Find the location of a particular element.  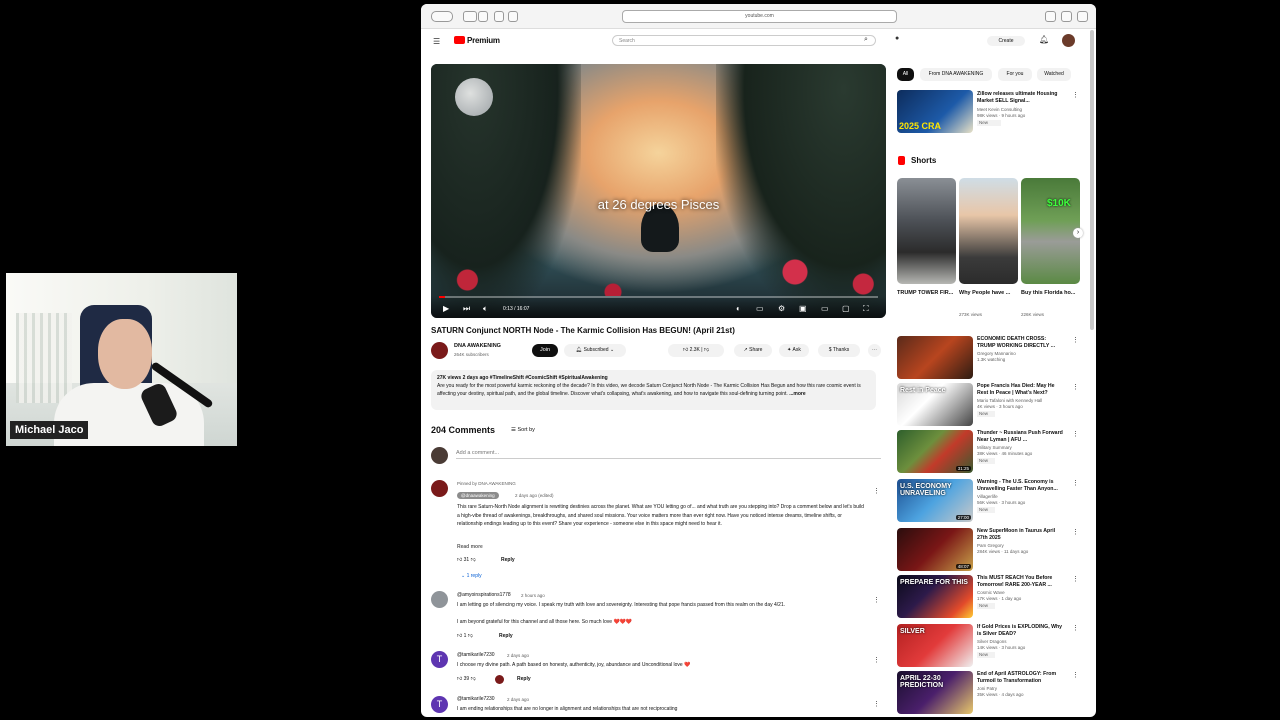

shorts-next-chevron-icon: › is located at coordinates (1078, 233).